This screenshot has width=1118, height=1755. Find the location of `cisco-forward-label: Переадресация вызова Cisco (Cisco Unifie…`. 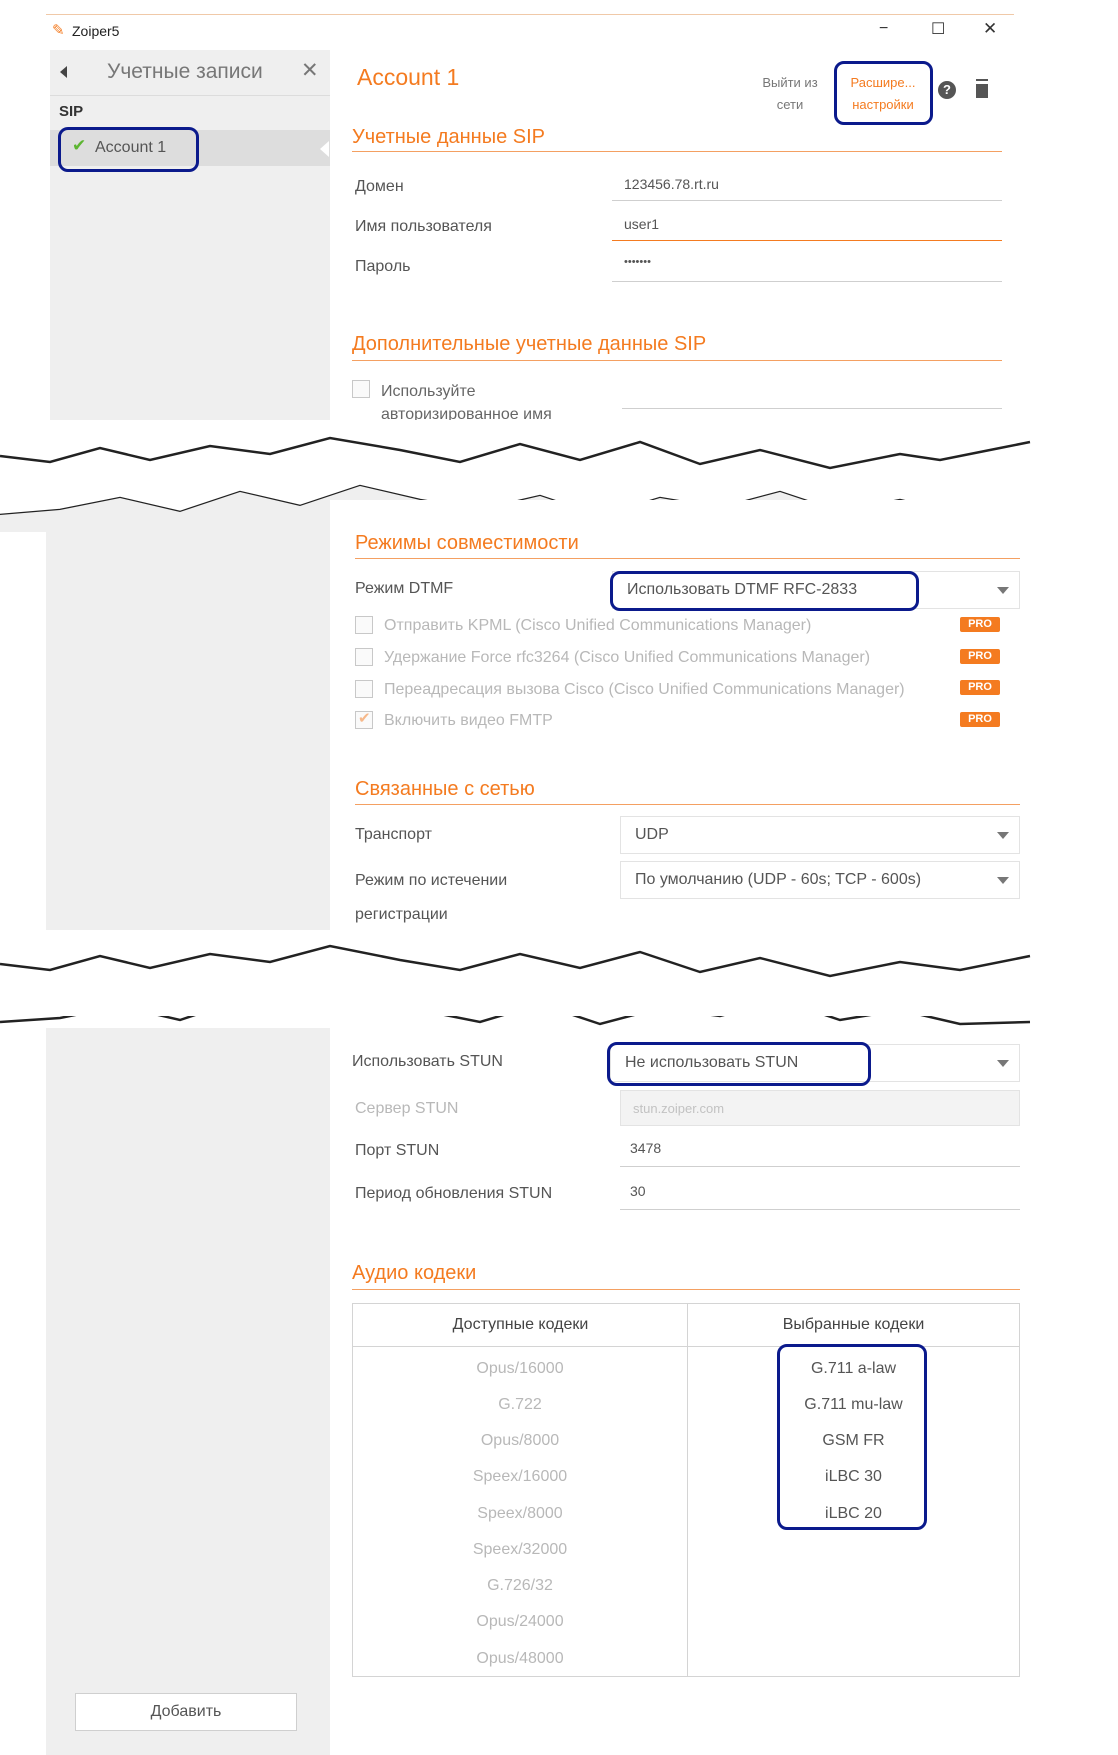

cisco-forward-label: Переадресация вызова Cisco (Cisco Unifie… is located at coordinates (644, 689).